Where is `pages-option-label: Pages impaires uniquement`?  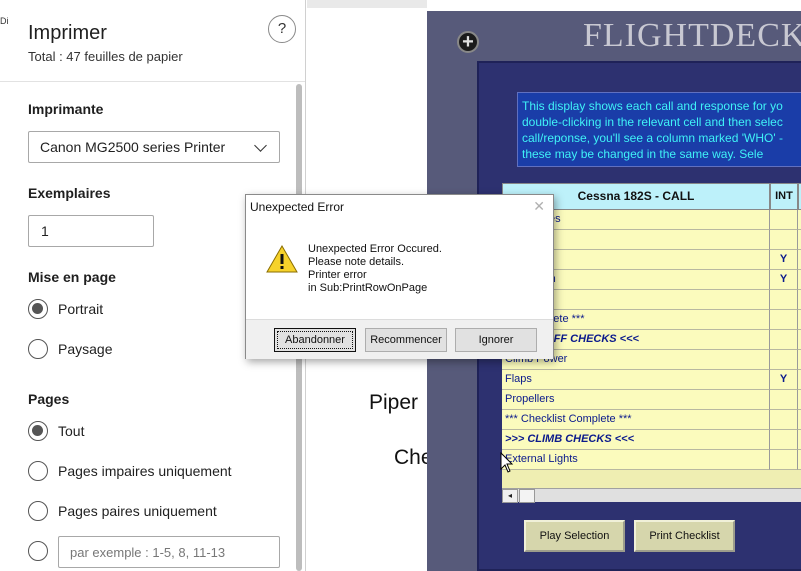
pages-option-label: Pages impaires uniquement is located at coordinates (145, 471).